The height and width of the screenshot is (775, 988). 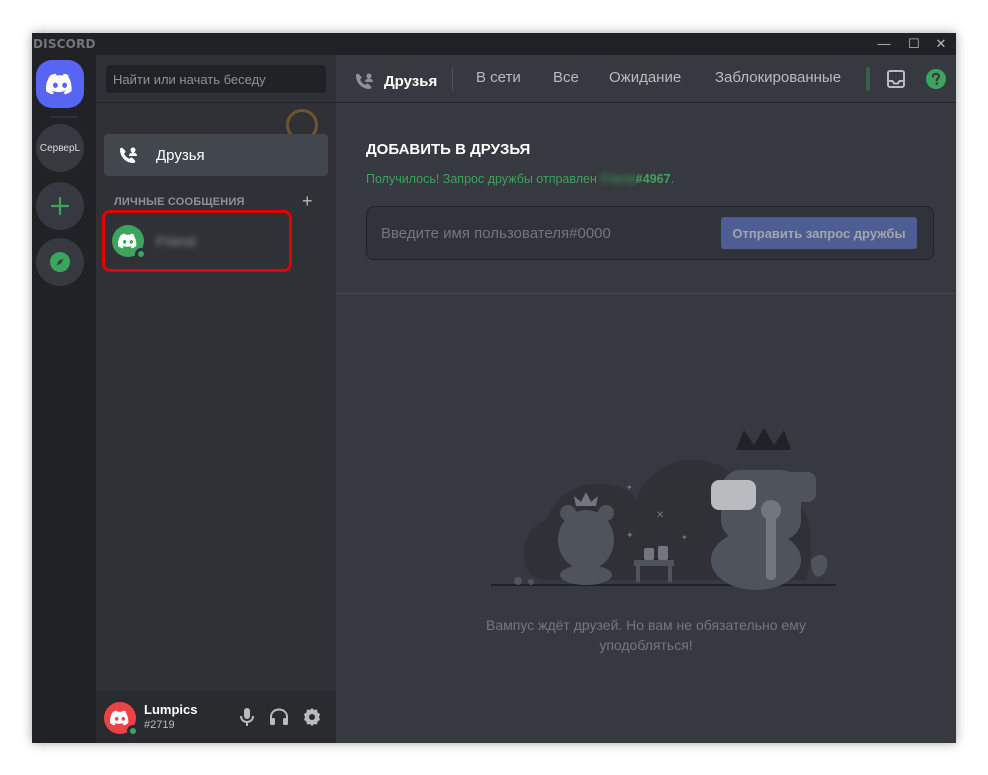 I want to click on success-text: Получилось! Запрос дружбы отправлен, so click(x=483, y=179).